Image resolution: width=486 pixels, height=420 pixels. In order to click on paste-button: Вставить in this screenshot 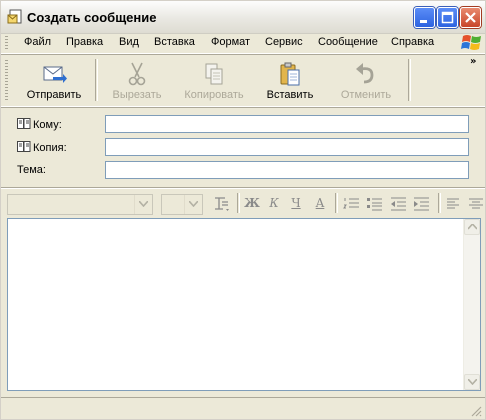, I will do `click(290, 81)`.